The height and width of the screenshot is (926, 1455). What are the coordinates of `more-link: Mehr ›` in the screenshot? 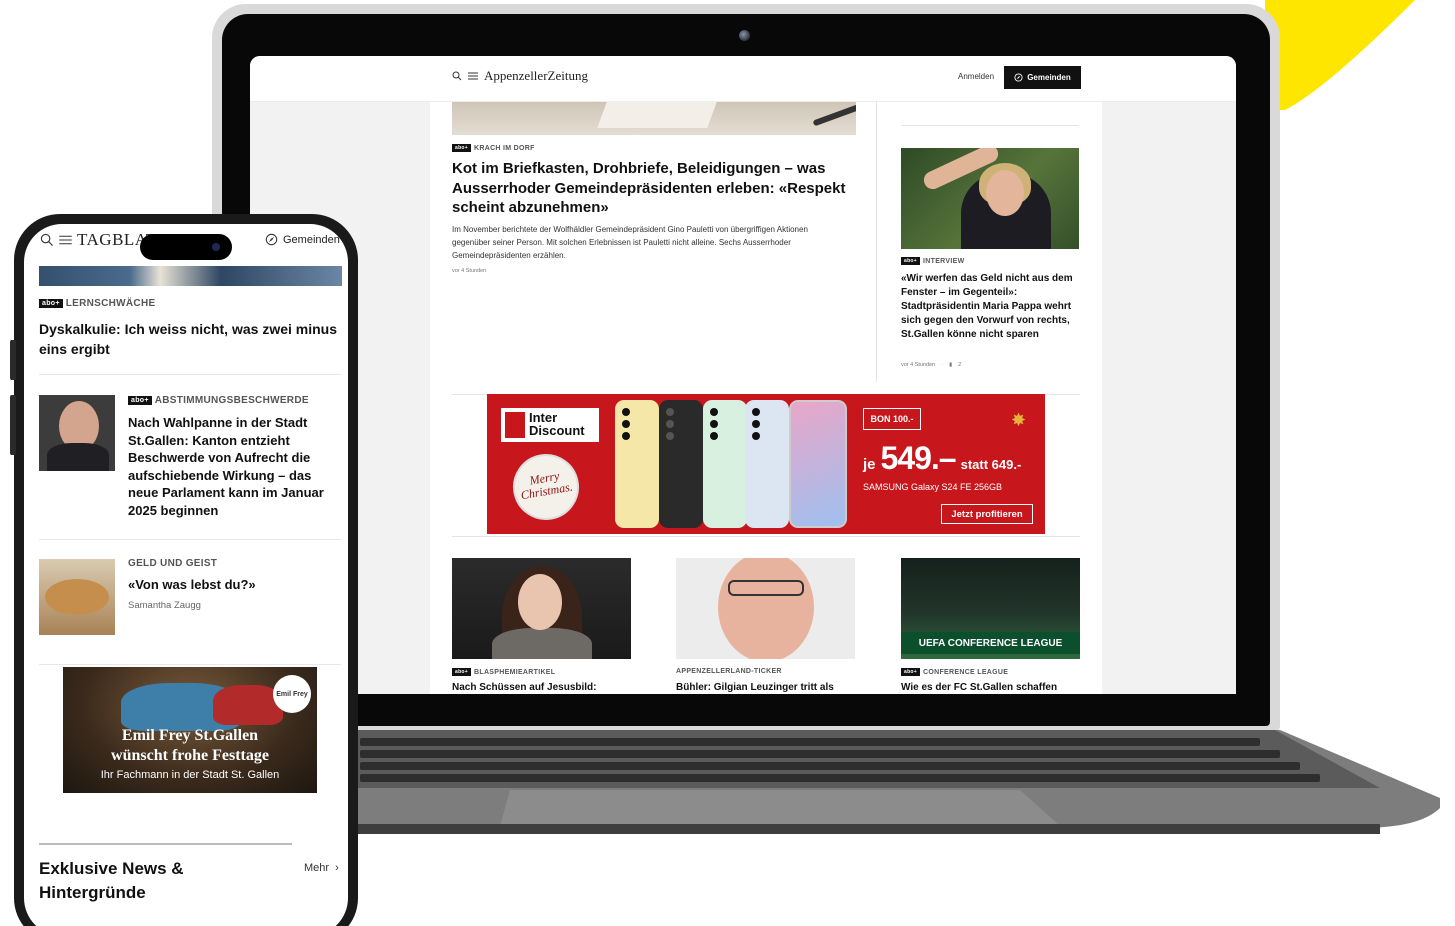 It's located at (321, 868).